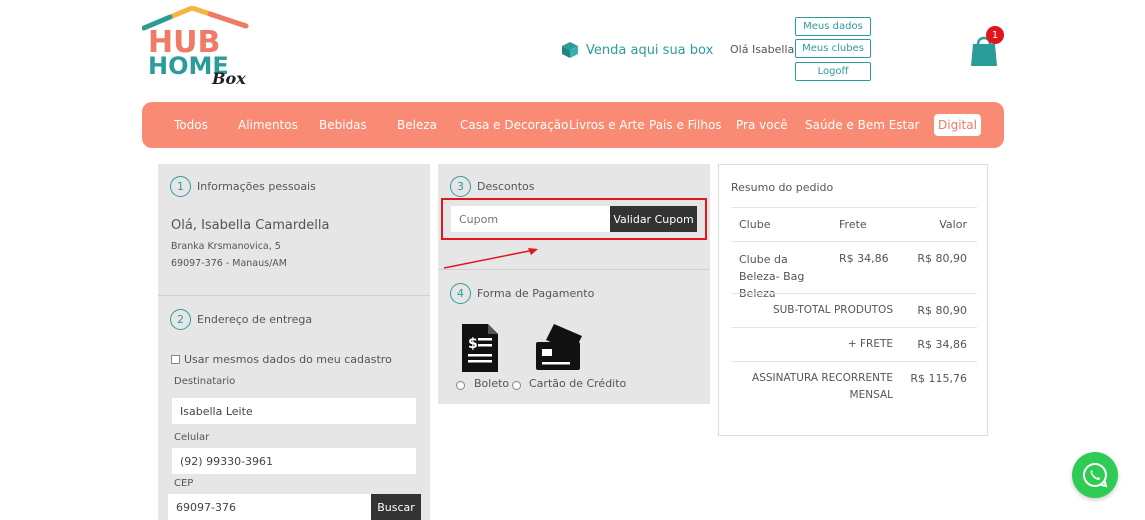 This screenshot has height=520, width=1145. What do you see at coordinates (650, 50) in the screenshot?
I see `sell-link-label: Venda aqui sua box` at bounding box center [650, 50].